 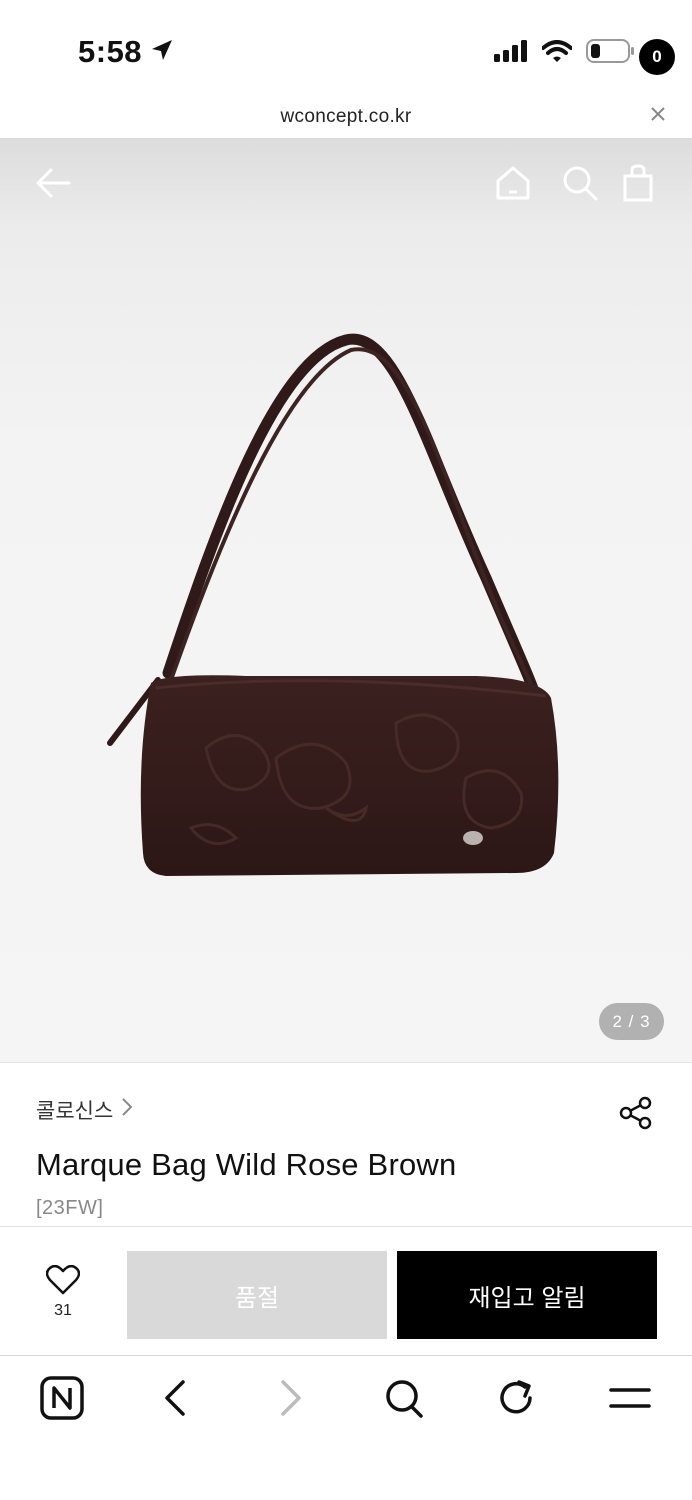 What do you see at coordinates (517, 1400) in the screenshot?
I see `refresh-icon` at bounding box center [517, 1400].